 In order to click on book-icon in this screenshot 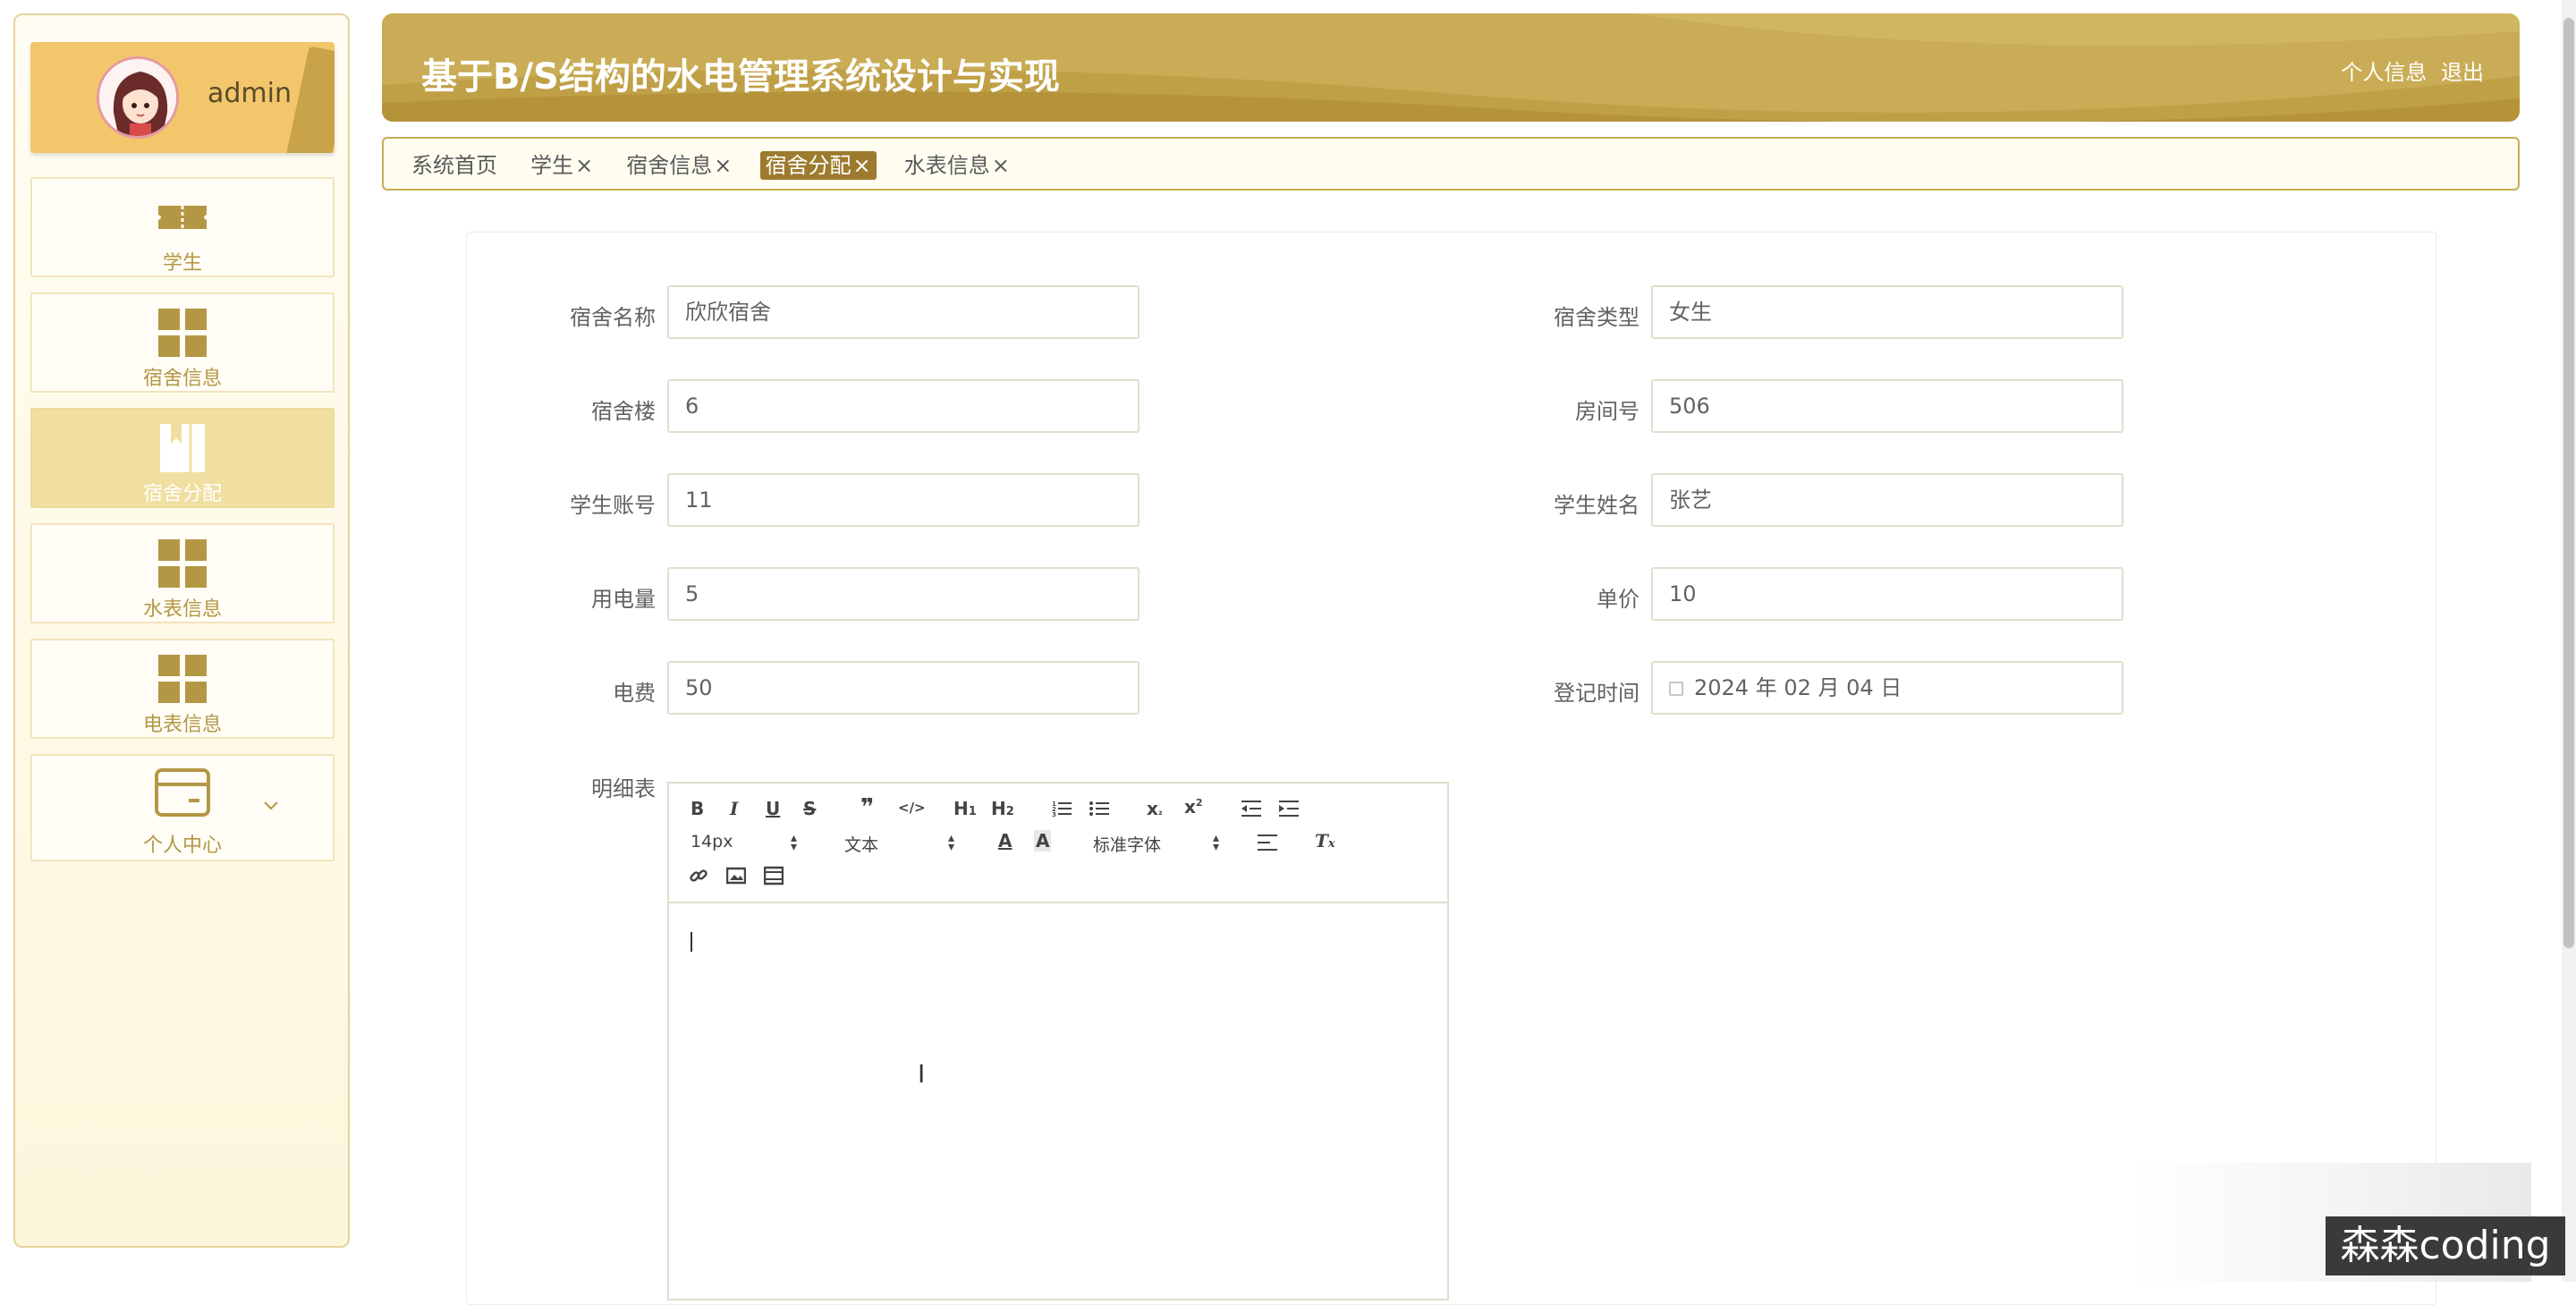, I will do `click(182, 448)`.